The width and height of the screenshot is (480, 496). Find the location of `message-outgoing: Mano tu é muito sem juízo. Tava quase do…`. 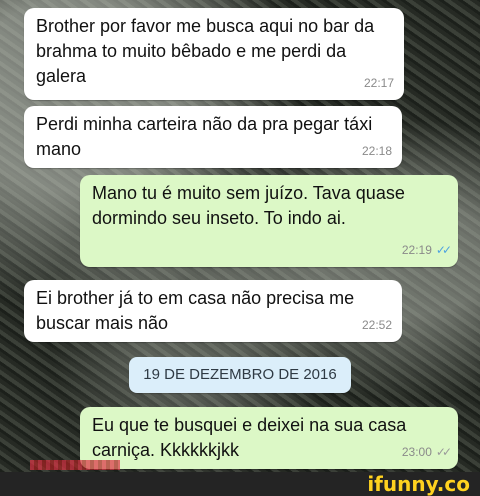

message-outgoing: Mano tu é muito sem juízo. Tava quase do… is located at coordinates (269, 221).